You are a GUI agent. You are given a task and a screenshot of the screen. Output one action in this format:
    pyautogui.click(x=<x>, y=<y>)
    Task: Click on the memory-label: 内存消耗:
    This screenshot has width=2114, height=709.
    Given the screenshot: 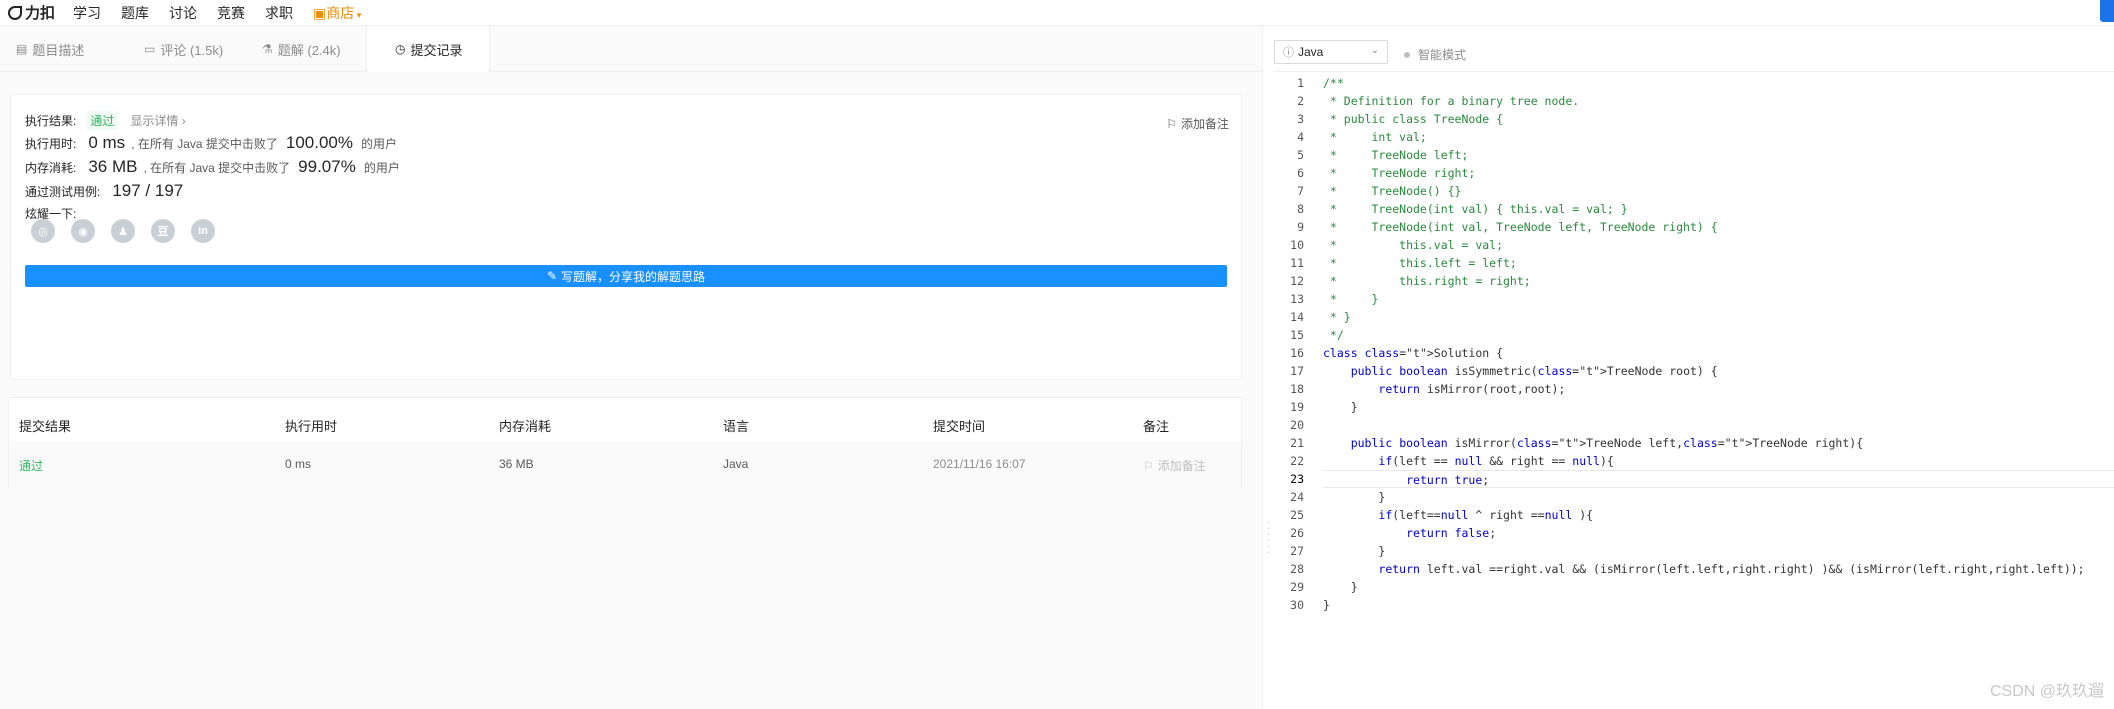 What is the action you would take?
    pyautogui.click(x=51, y=168)
    